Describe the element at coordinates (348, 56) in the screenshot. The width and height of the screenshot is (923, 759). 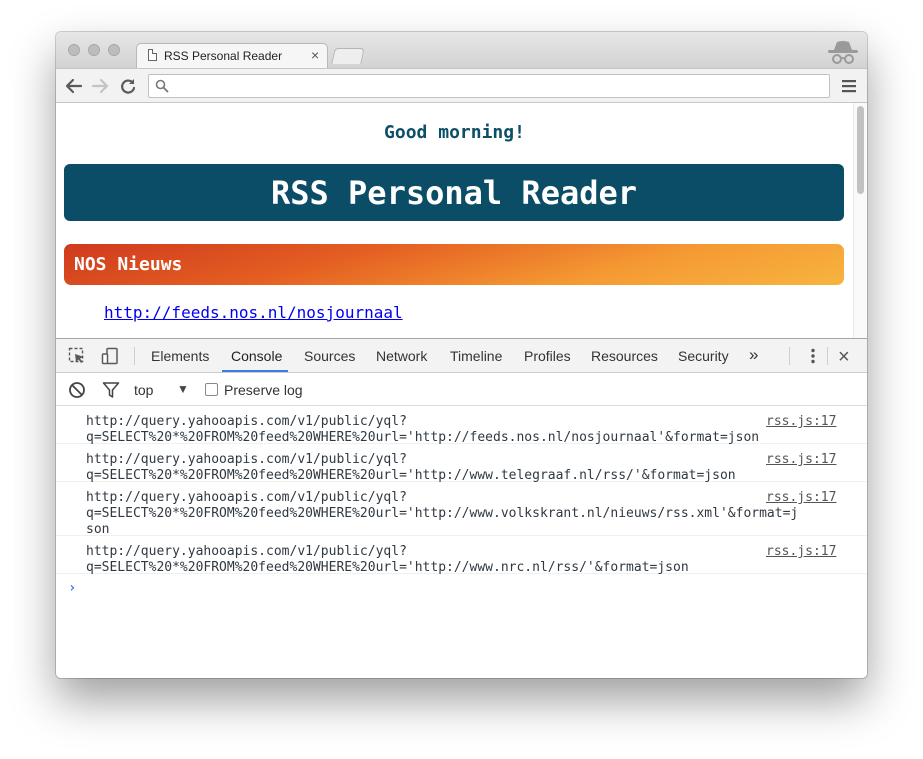
I see `new-tab-button` at that location.